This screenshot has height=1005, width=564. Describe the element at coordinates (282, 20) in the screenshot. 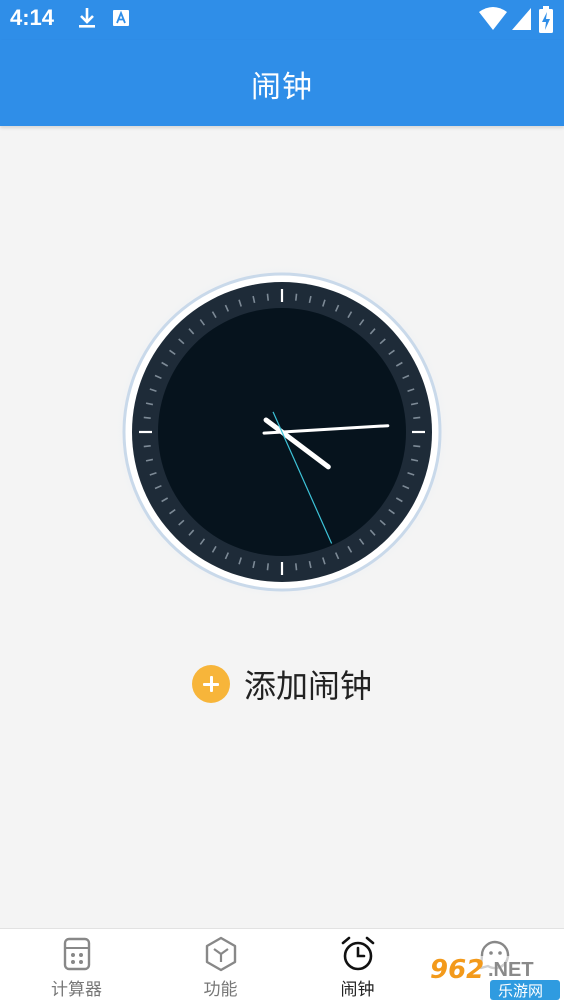

I see `status-bar: 4:14` at that location.